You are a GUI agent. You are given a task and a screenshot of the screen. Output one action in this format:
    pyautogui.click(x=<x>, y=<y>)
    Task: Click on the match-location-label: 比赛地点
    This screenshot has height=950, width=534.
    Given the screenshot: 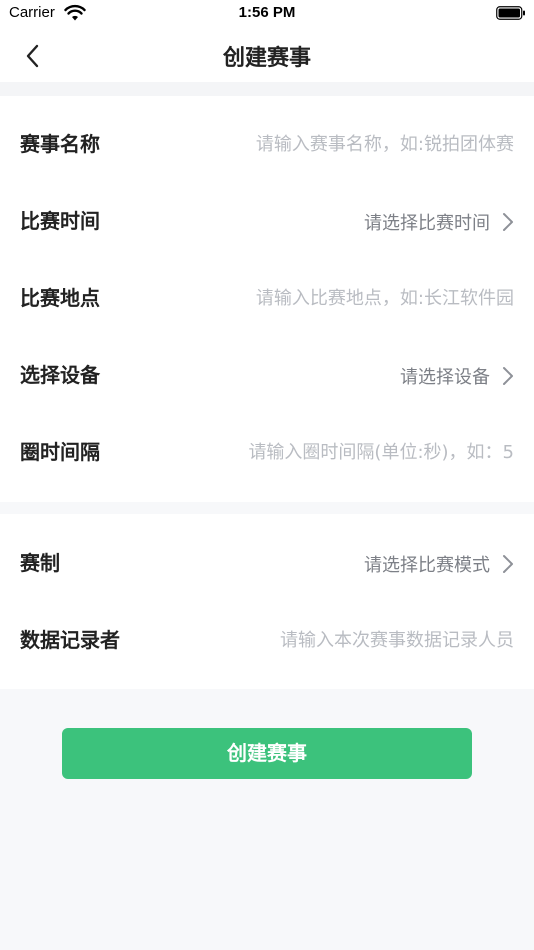 What is the action you would take?
    pyautogui.click(x=60, y=298)
    